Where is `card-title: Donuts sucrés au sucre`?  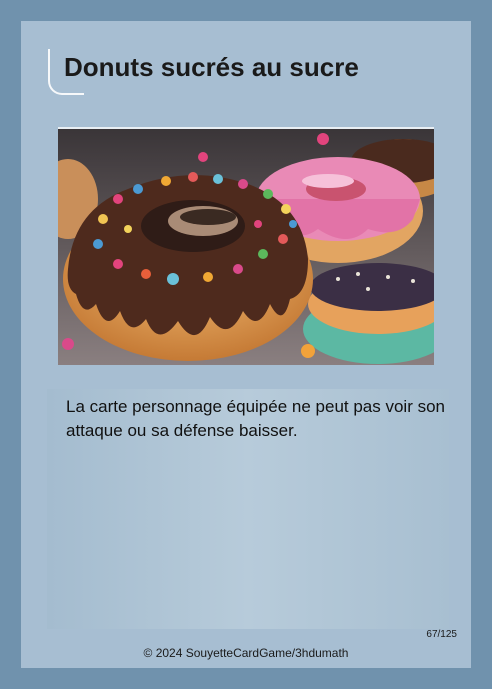 card-title: Donuts sucrés au sucre is located at coordinates (211, 67).